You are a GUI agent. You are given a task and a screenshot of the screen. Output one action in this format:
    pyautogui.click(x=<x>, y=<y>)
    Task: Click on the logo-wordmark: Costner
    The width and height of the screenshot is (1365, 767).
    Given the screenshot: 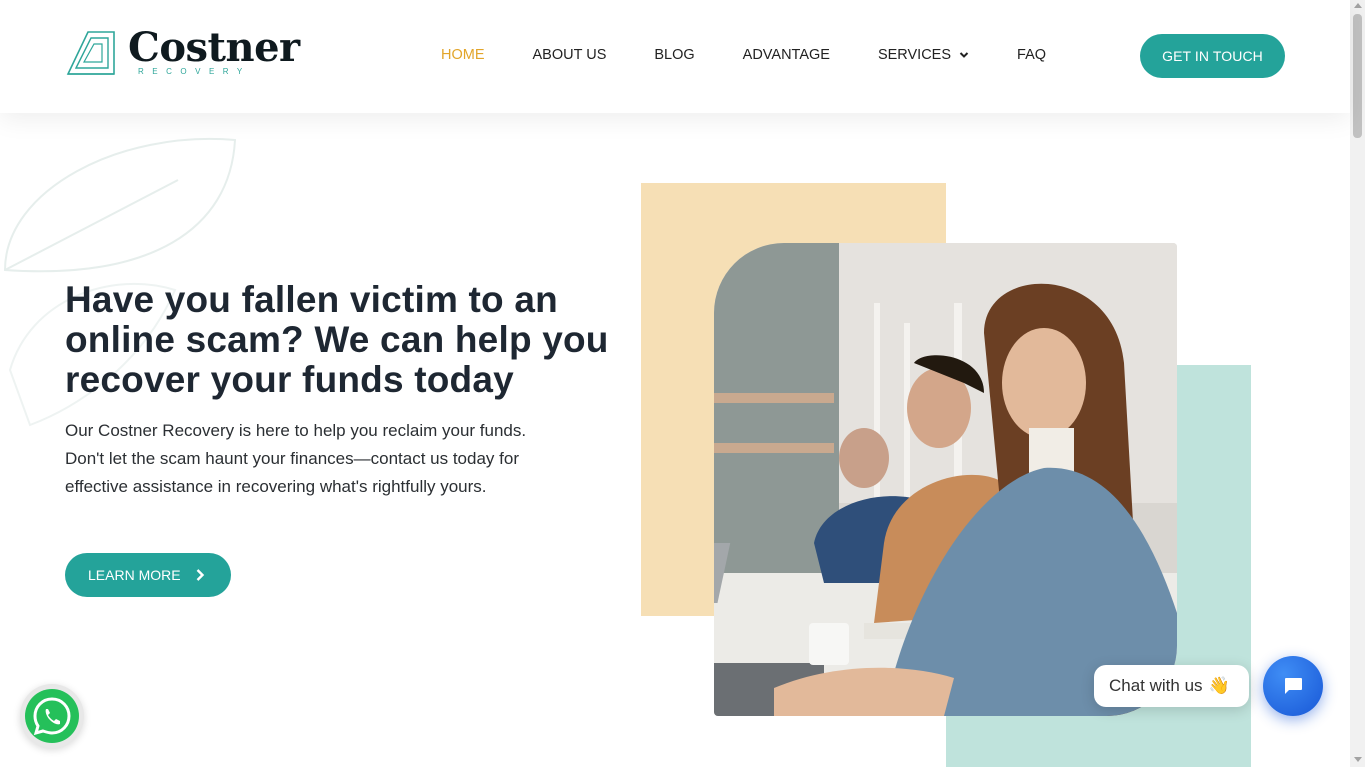 What is the action you would take?
    pyautogui.click(x=214, y=47)
    